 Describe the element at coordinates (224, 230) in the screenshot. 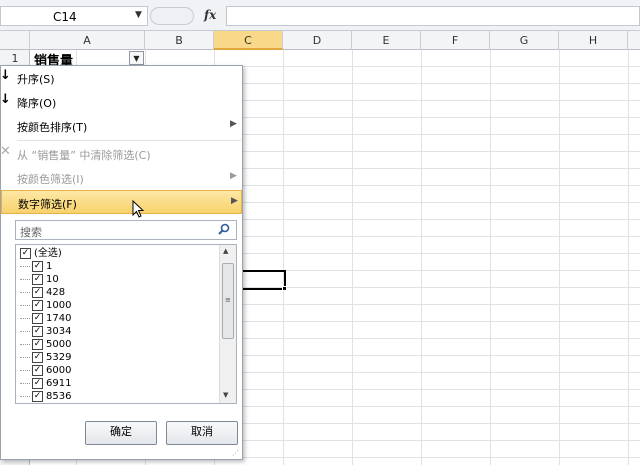

I see `search-icon` at that location.